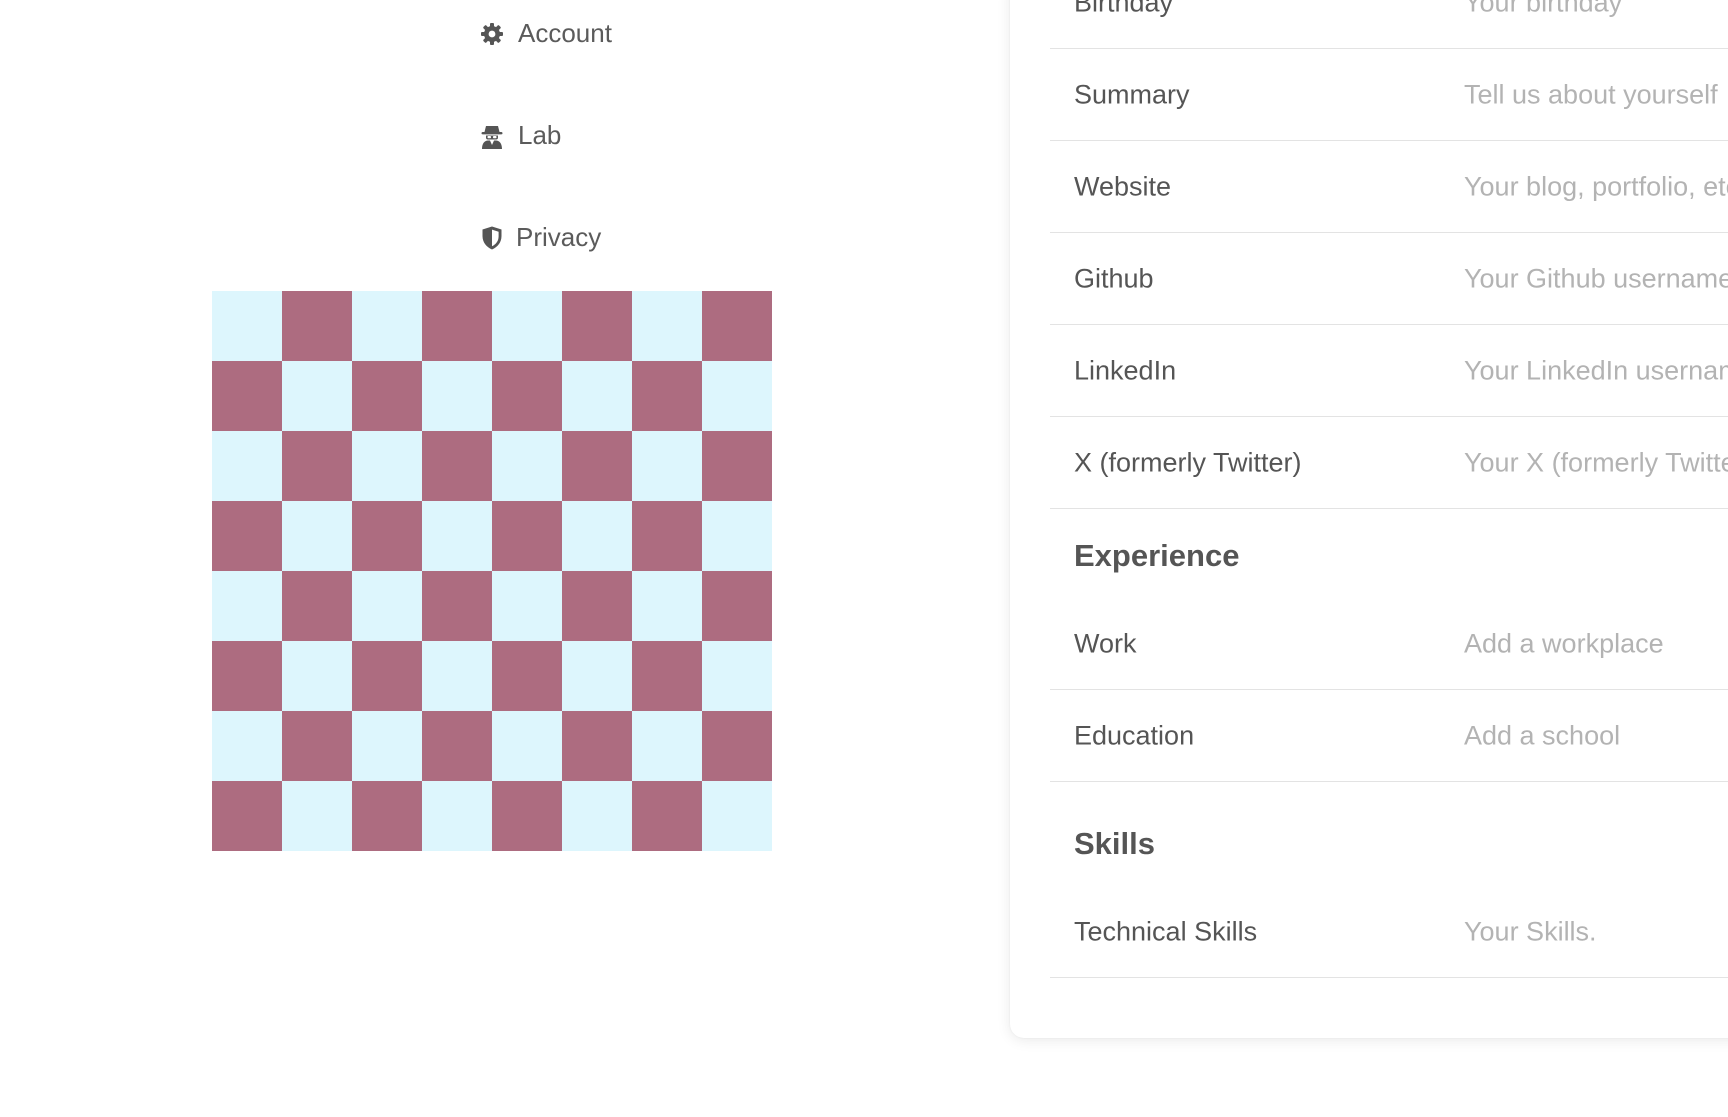  I want to click on birthday-label: Birthday, so click(1124, 8).